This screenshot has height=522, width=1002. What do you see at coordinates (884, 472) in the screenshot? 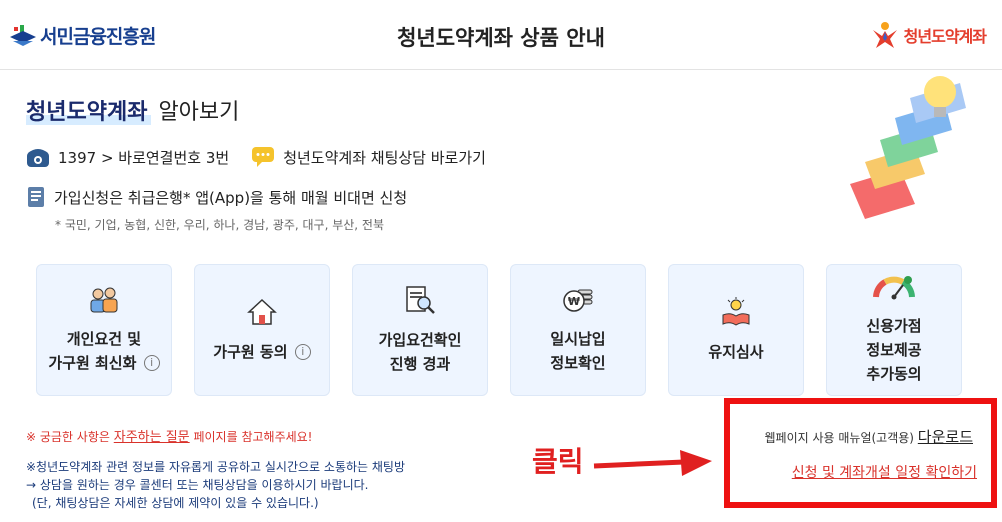
I see `schedule-link: 신청 및 계좌개설 일정 확인하기` at bounding box center [884, 472].